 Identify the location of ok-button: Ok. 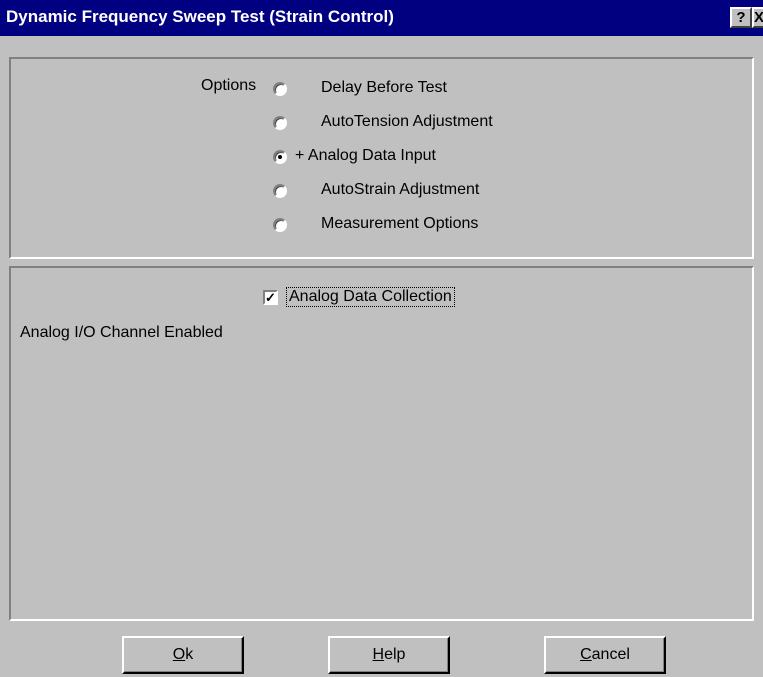
(183, 655).